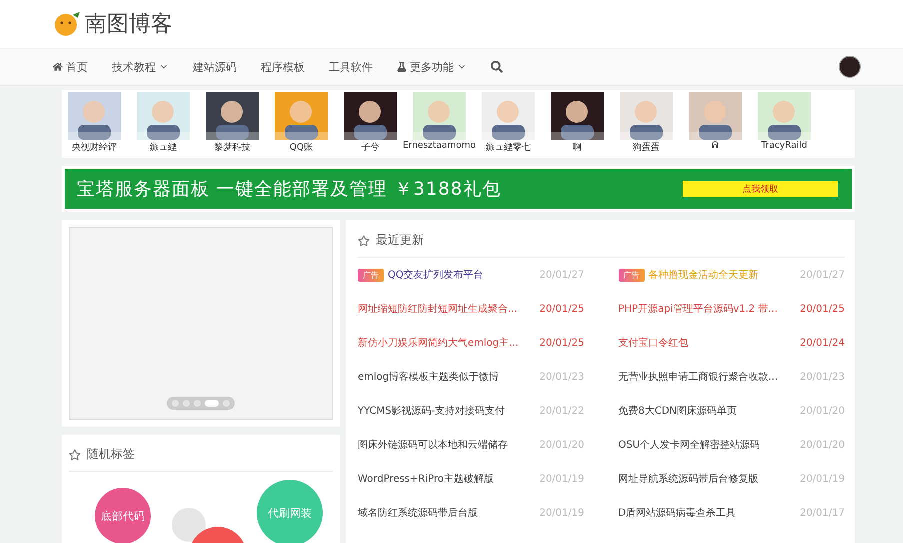 The image size is (903, 543). I want to click on post-link: D盾网站源码病毒查杀工具, so click(677, 513).